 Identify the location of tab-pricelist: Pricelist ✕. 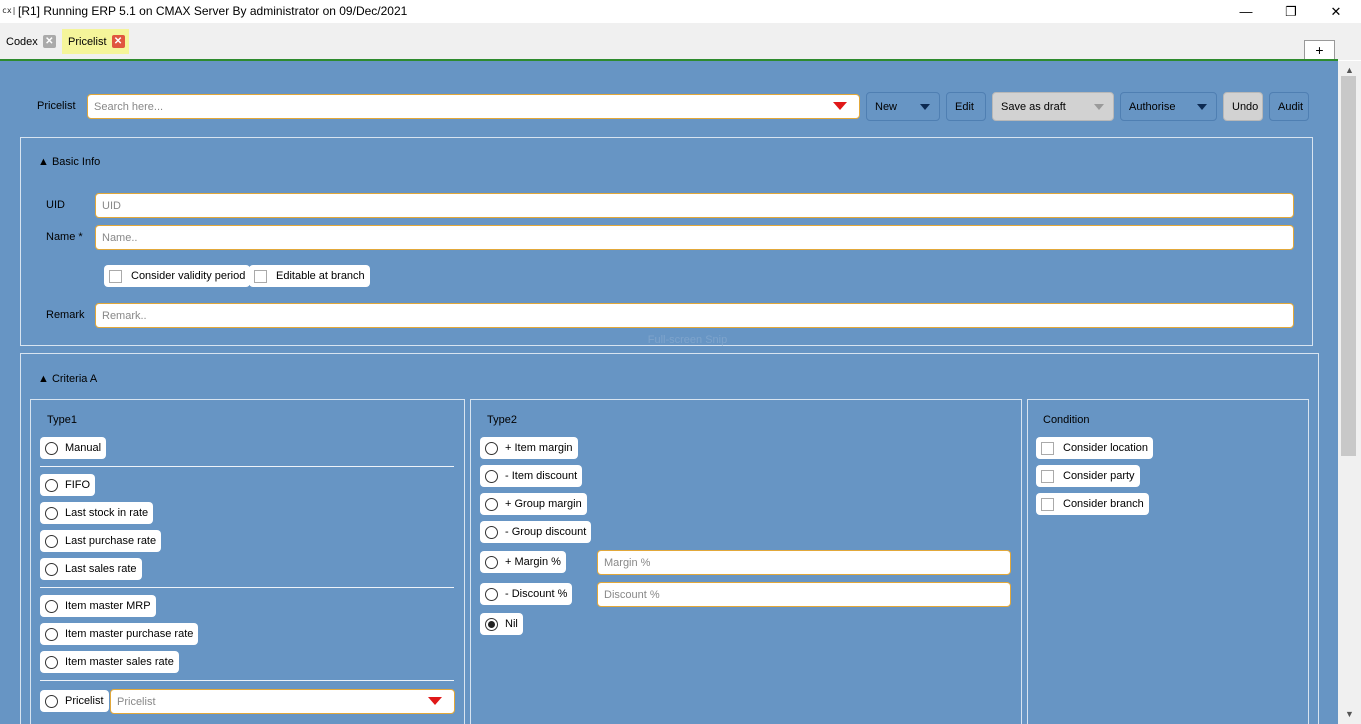
(95, 41).